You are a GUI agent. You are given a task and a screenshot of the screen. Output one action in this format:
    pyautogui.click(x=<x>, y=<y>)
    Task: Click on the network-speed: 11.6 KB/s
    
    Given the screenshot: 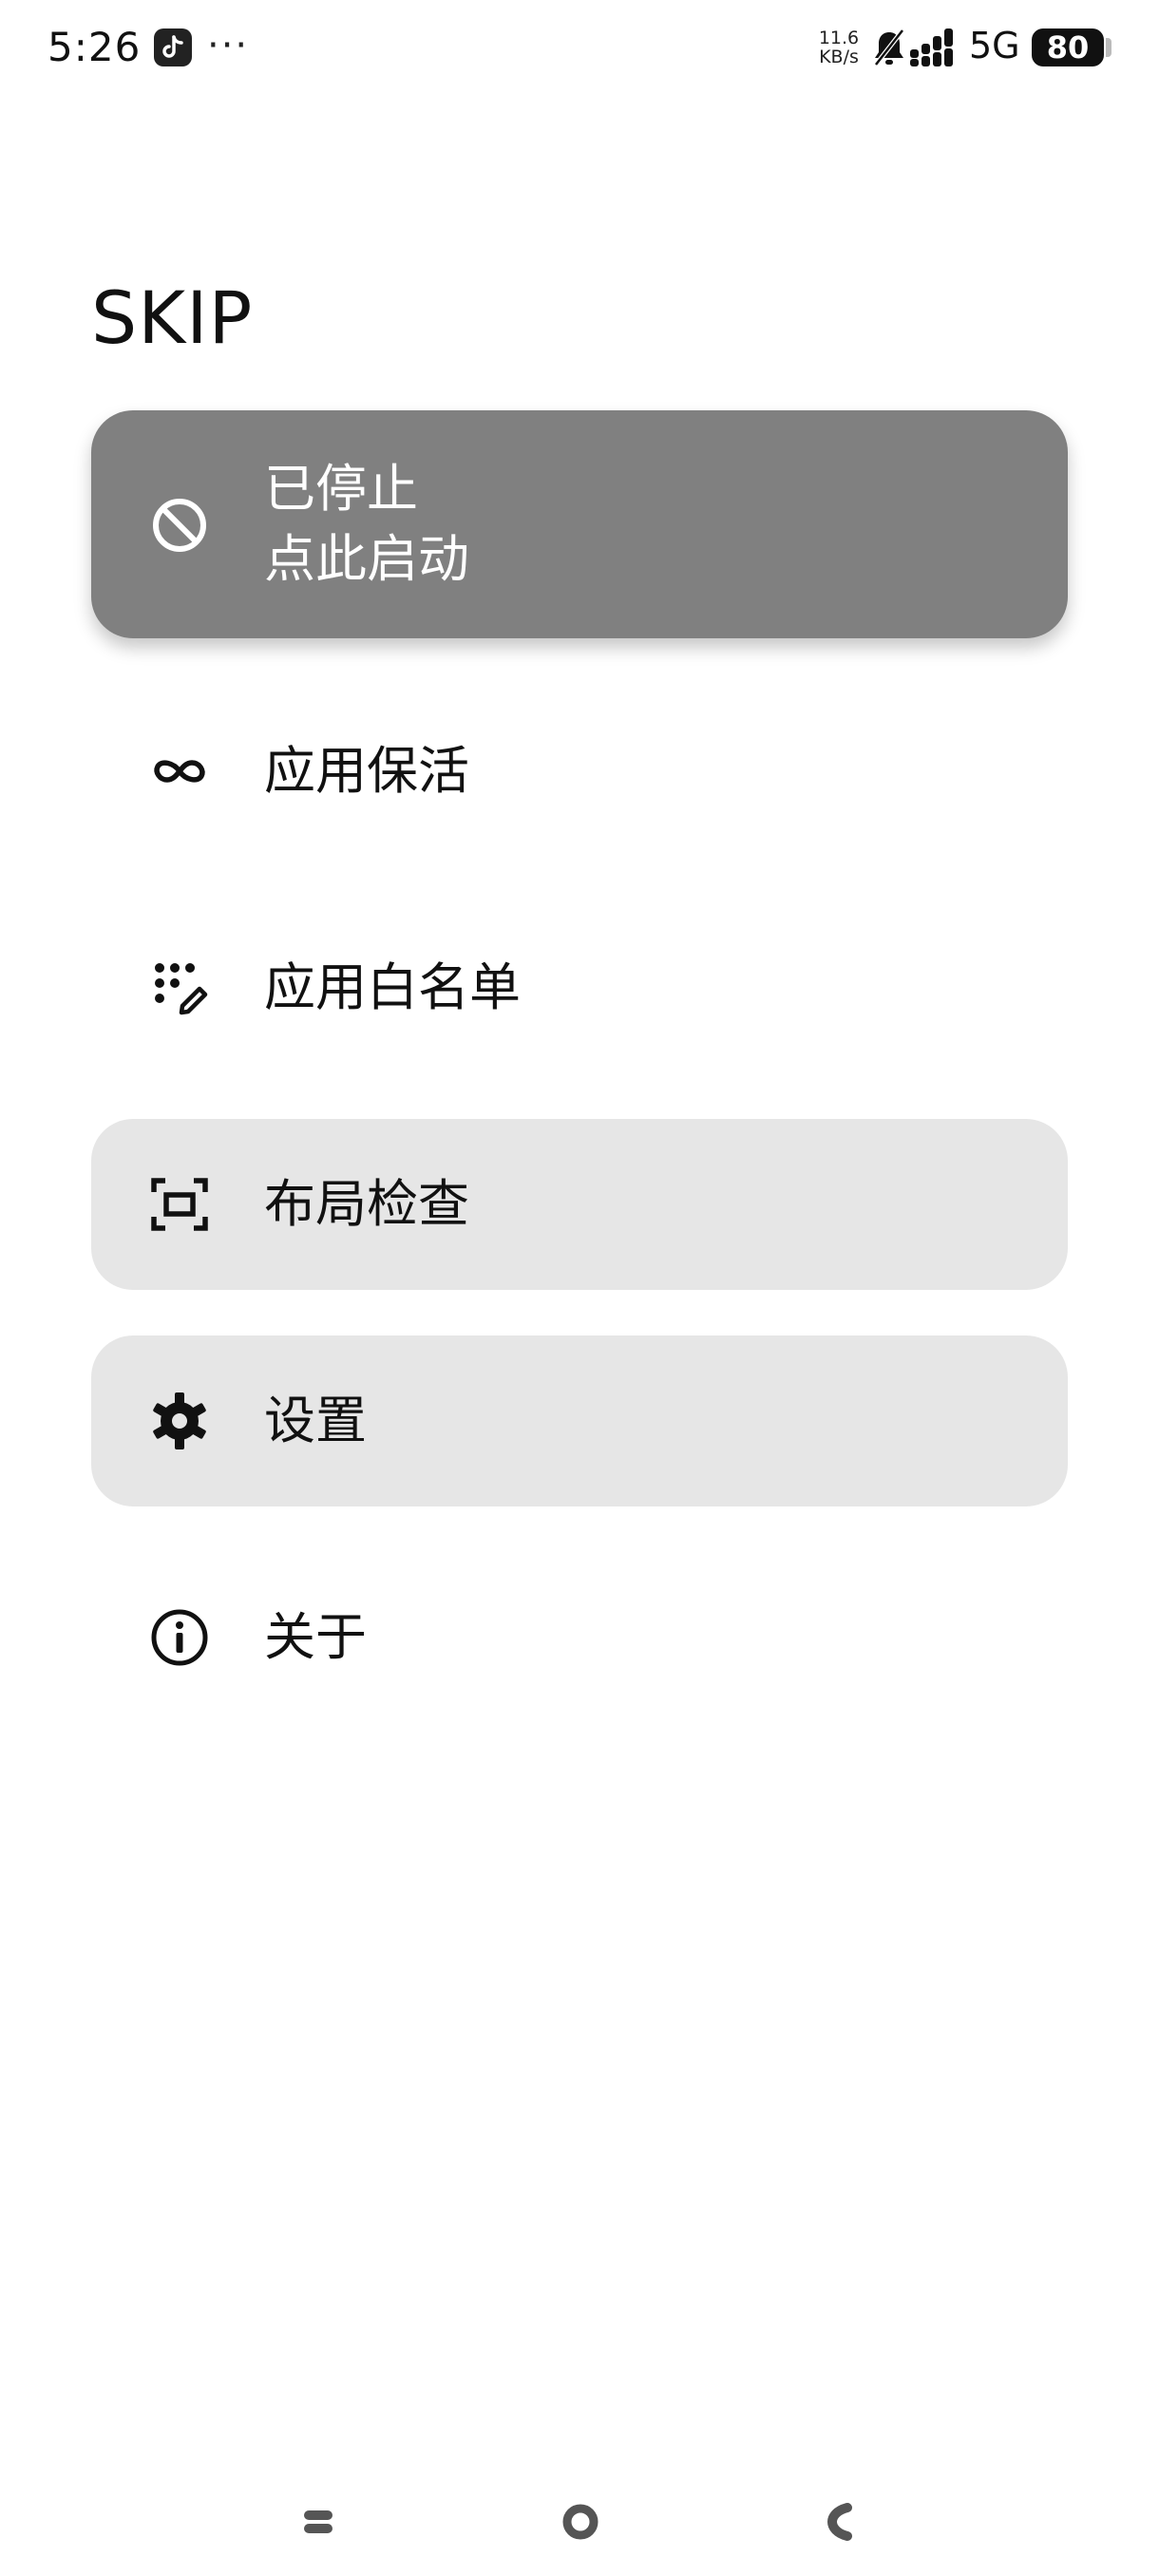 What is the action you would take?
    pyautogui.click(x=839, y=47)
    